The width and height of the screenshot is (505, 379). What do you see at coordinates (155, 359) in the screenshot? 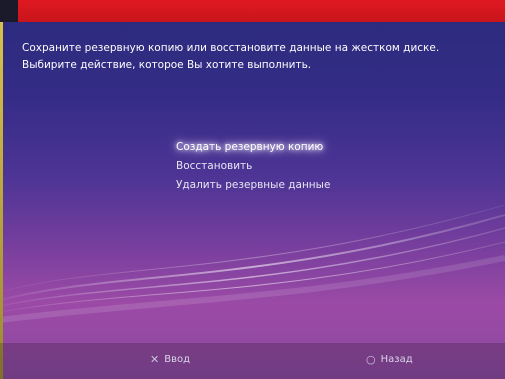
I see `cross-icon: ✕` at bounding box center [155, 359].